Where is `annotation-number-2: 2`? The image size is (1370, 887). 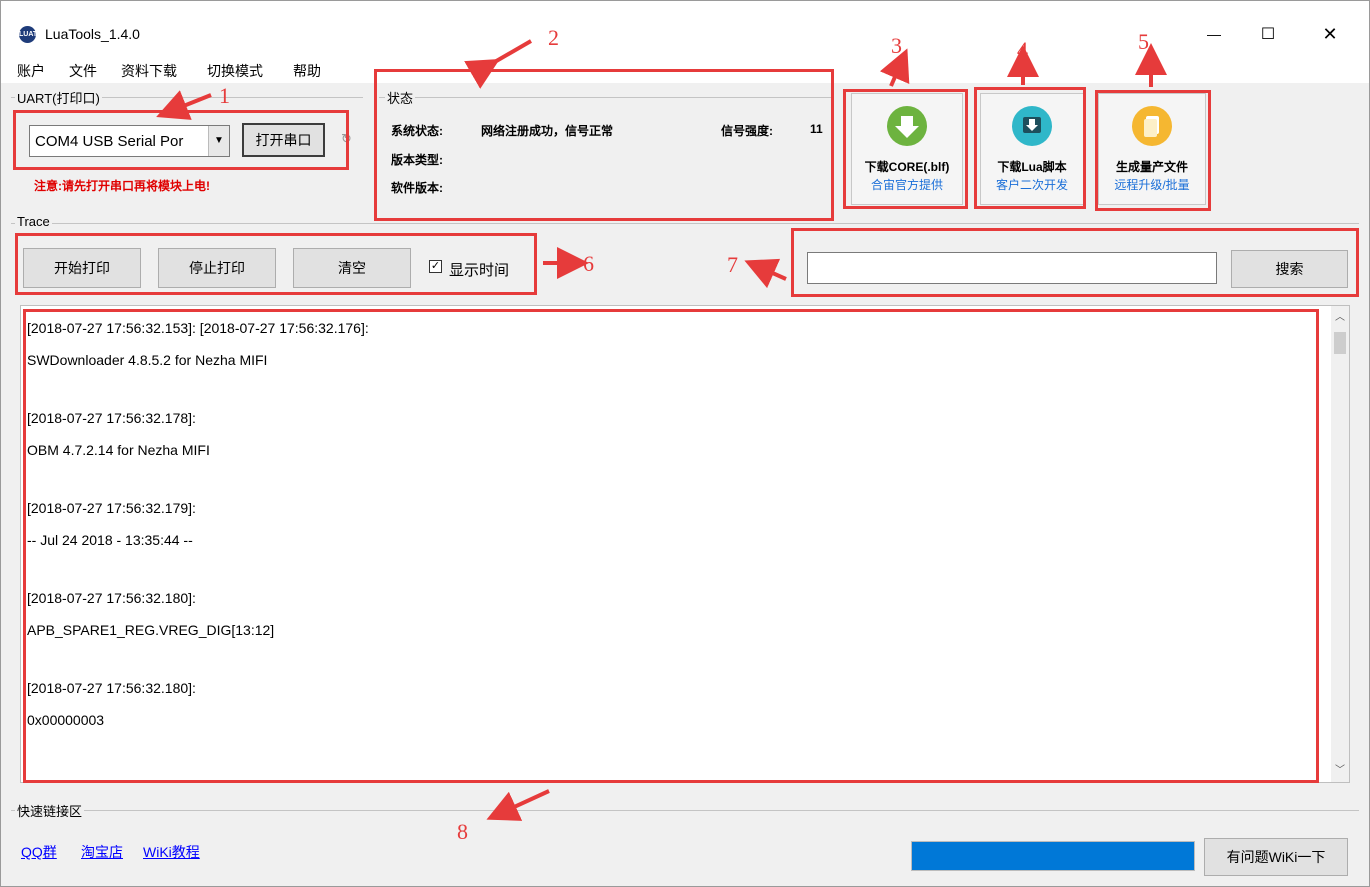 annotation-number-2: 2 is located at coordinates (553, 37).